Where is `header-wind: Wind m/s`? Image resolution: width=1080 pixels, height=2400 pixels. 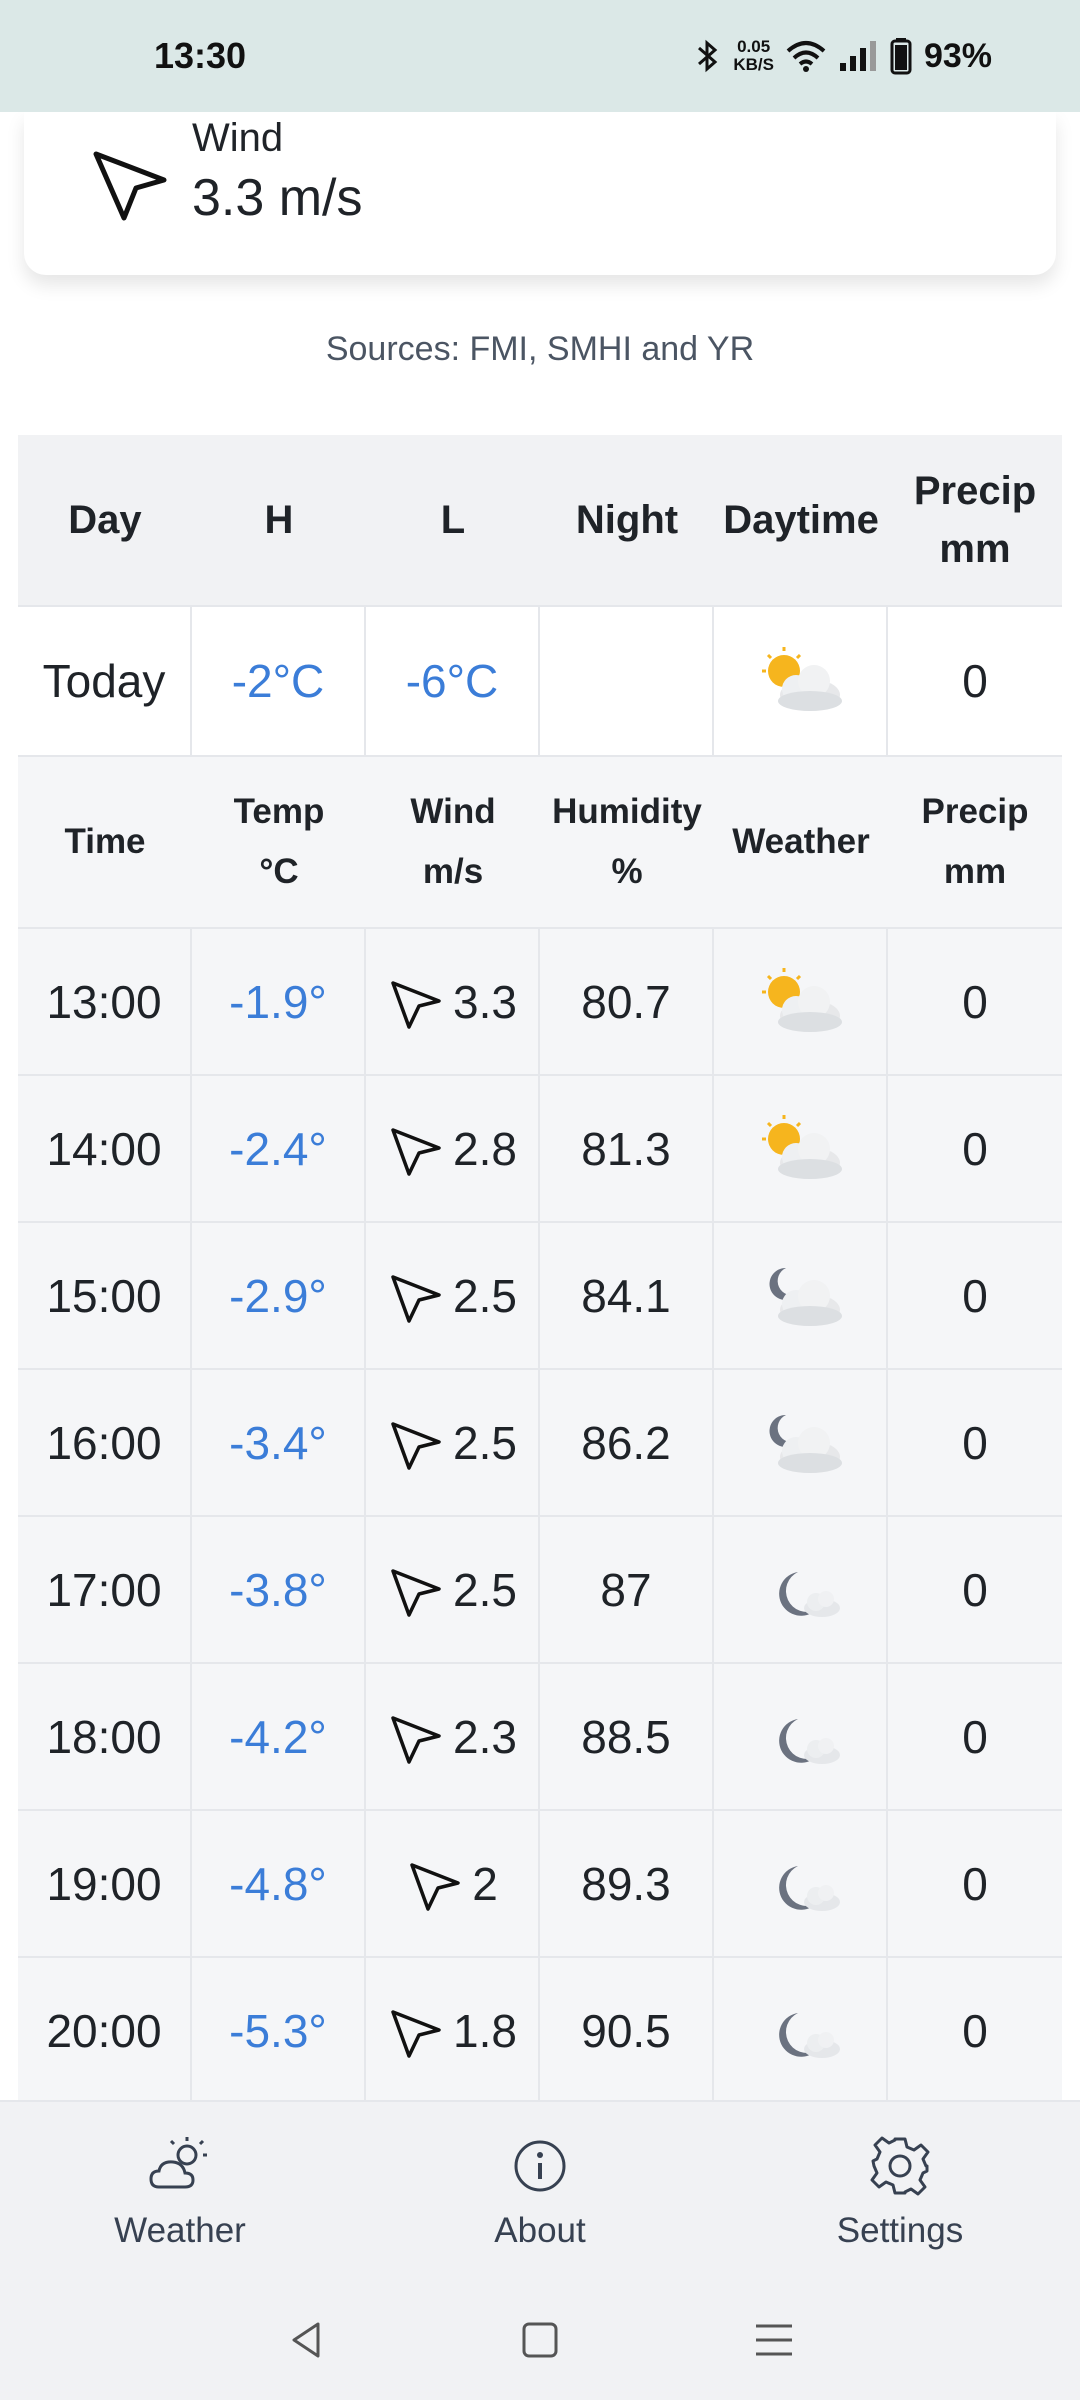 header-wind: Wind m/s is located at coordinates (453, 841).